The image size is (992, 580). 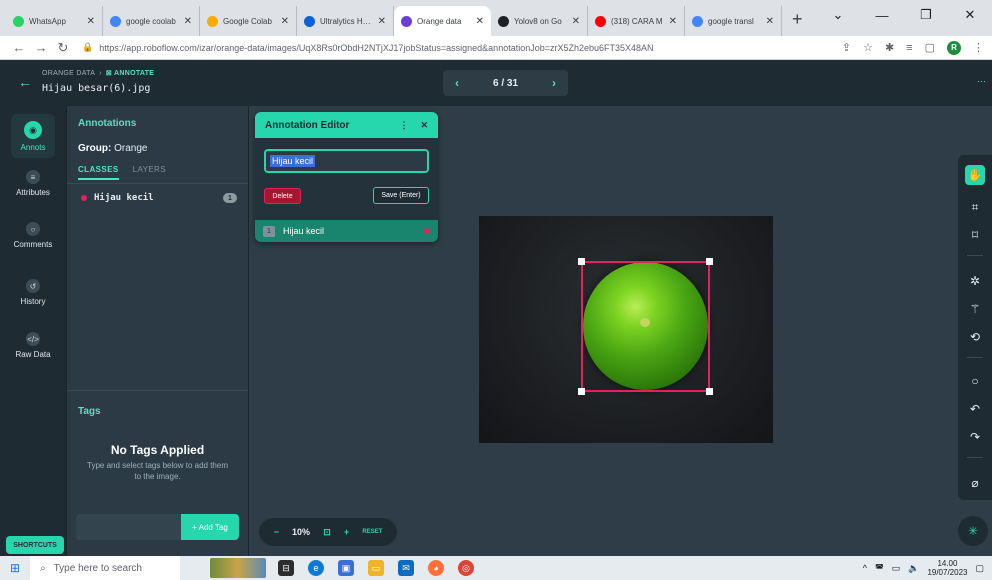 What do you see at coordinates (981, 81) in the screenshot?
I see `more-icon: ⋯` at bounding box center [981, 81].